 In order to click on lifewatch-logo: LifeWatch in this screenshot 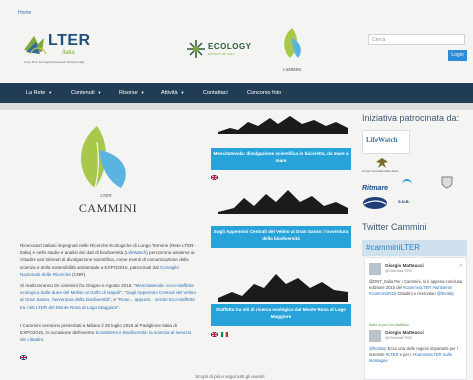, I will do `click(386, 142)`.